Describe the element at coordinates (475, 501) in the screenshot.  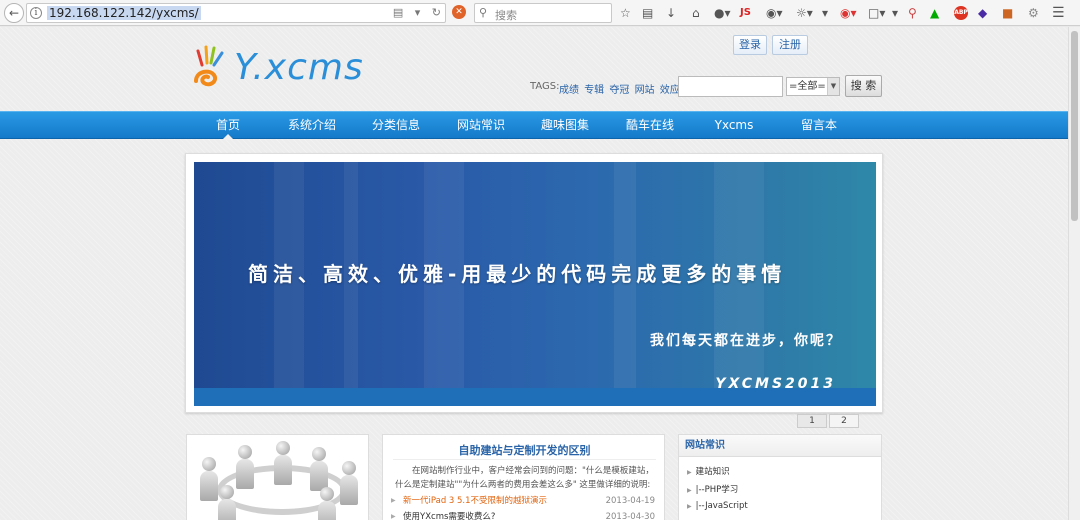
I see `news-title: 新一代iPad 3 5.1不受限制的越狱演示` at that location.